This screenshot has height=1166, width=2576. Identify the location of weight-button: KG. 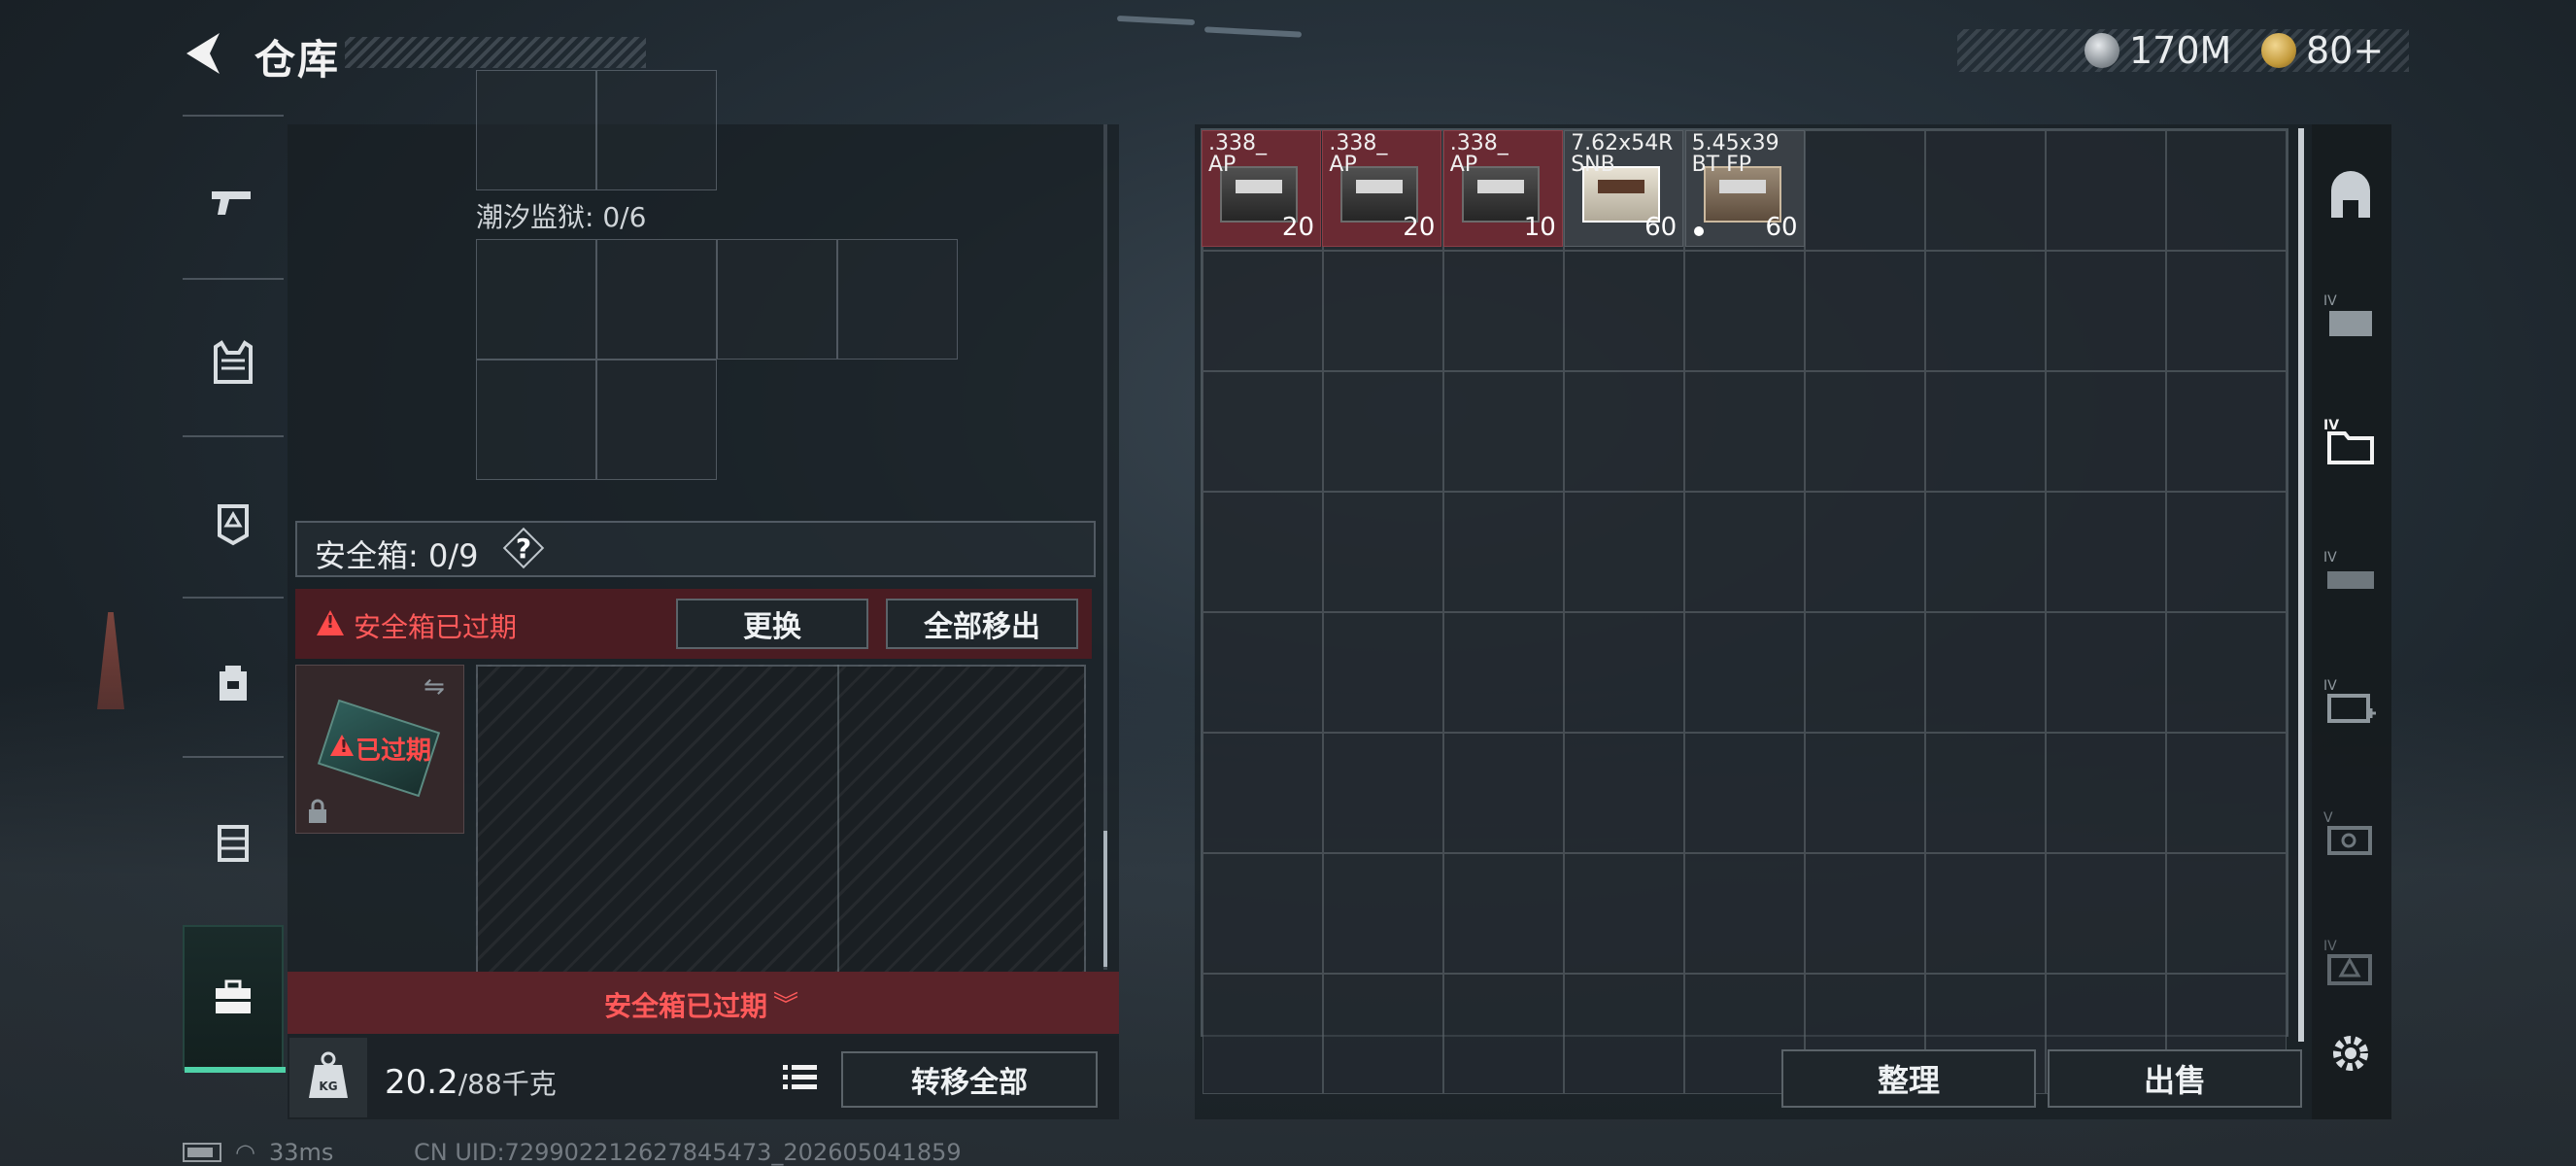
(328, 1077).